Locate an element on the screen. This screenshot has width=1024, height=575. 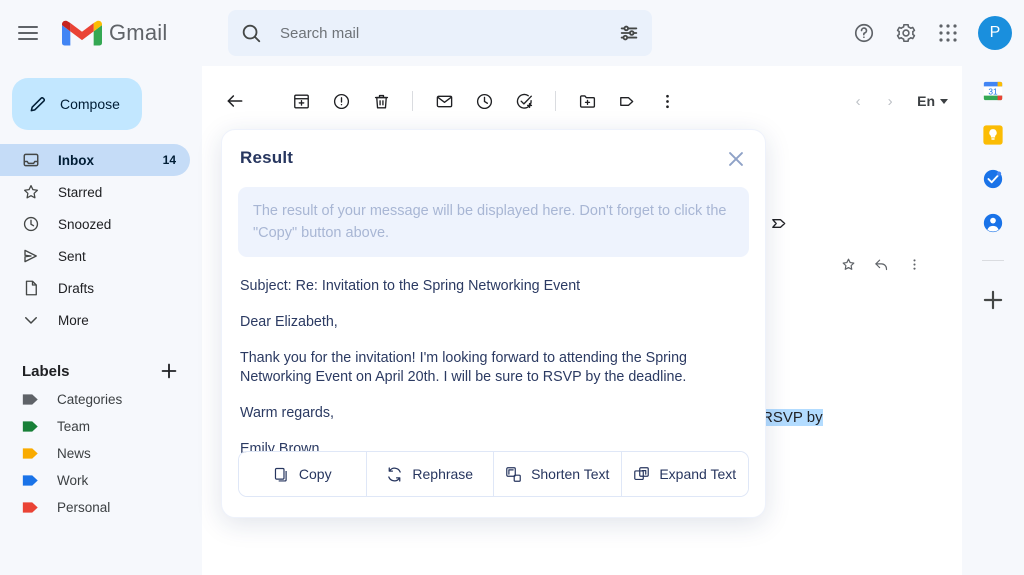
label-item-label: Categories is located at coordinates (90, 399).